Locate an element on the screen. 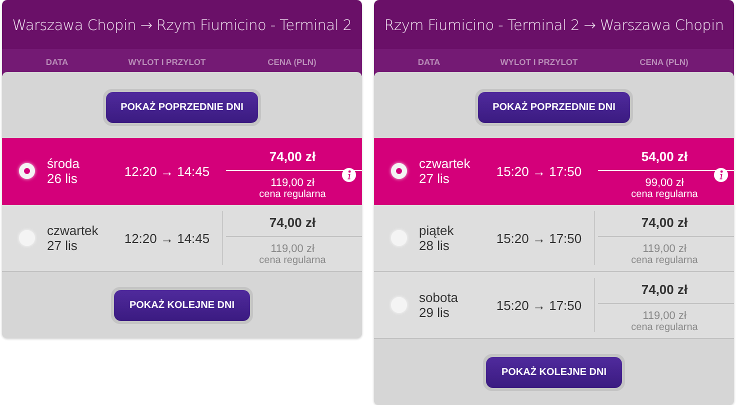 The height and width of the screenshot is (405, 736). flight-row: środa 26 lis 12:20 → 14:45 74,00 zł 119,00 zł cena regularna is located at coordinates (182, 171).